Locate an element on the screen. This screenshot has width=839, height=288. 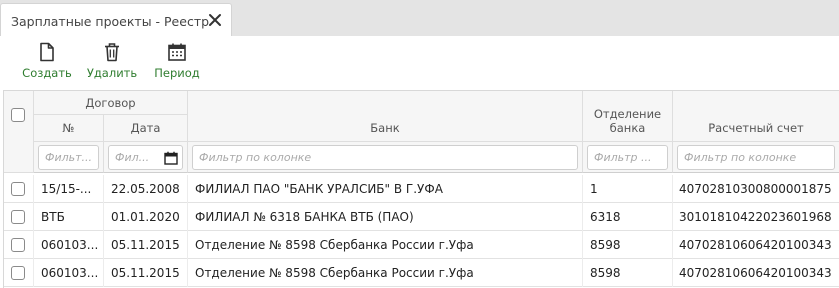
tab-registry: Зарплатные проекты - Реестр is located at coordinates (116, 19).